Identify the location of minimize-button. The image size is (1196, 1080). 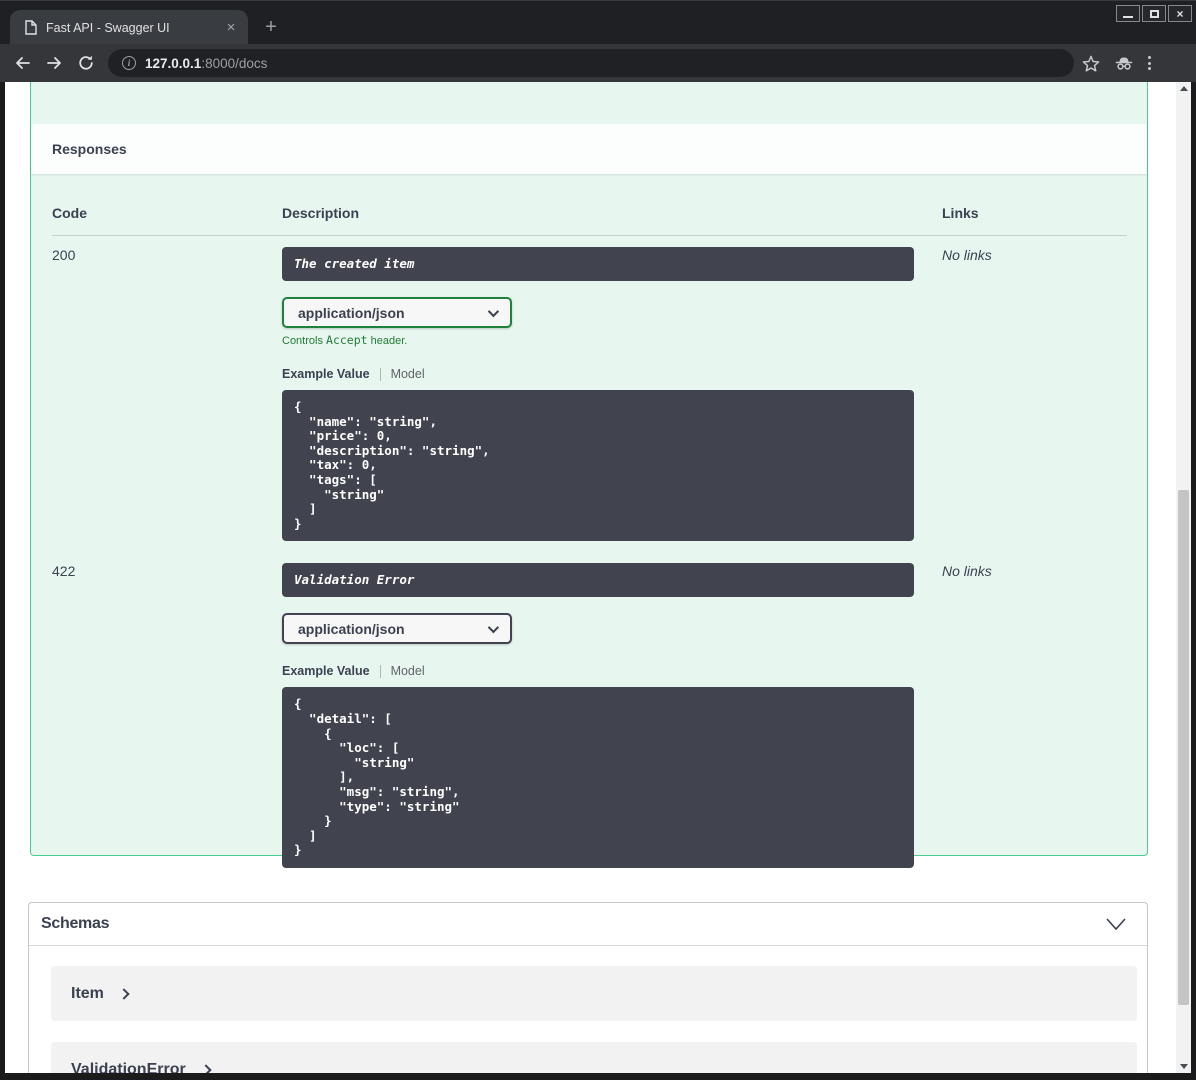
(1128, 13).